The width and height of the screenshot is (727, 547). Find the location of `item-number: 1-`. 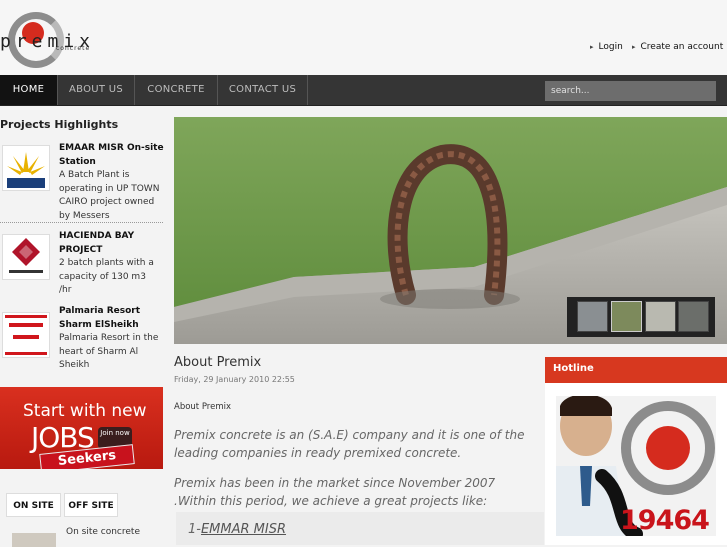

item-number: 1- is located at coordinates (194, 529).